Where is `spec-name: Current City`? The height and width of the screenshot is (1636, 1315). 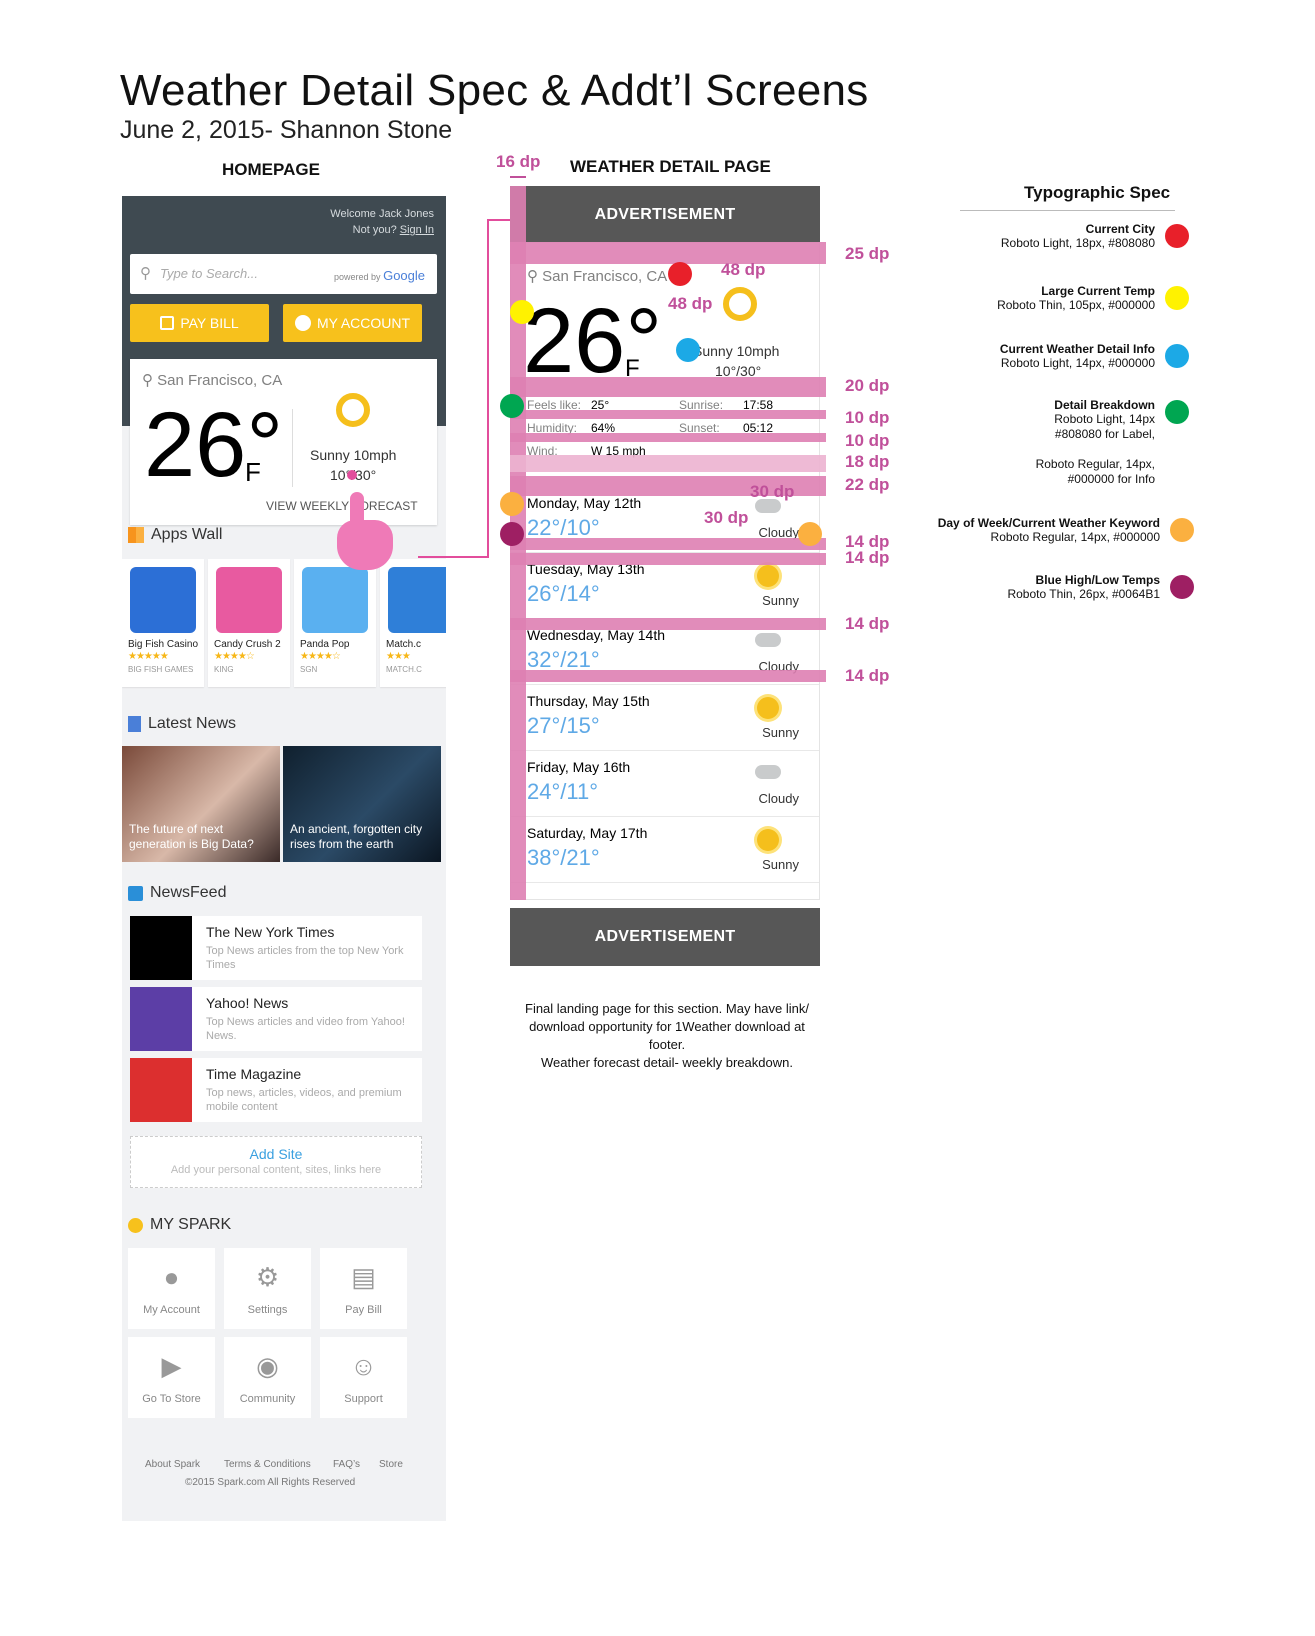 spec-name: Current City is located at coordinates (1120, 229).